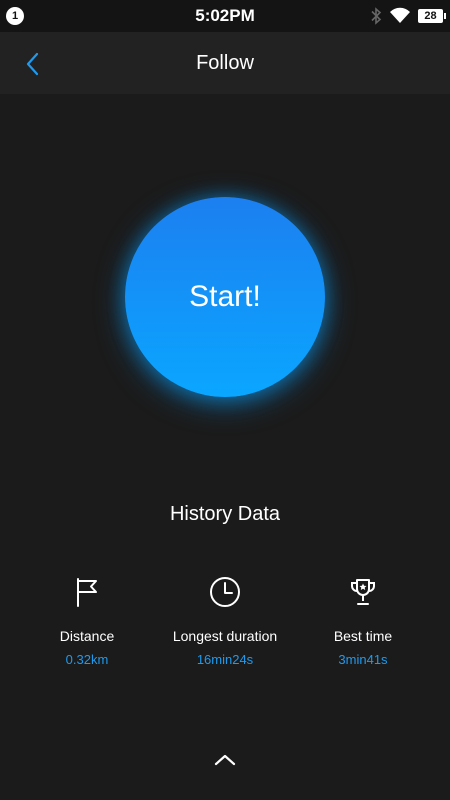 This screenshot has height=800, width=450. I want to click on stat-value: 3min41s, so click(363, 659).